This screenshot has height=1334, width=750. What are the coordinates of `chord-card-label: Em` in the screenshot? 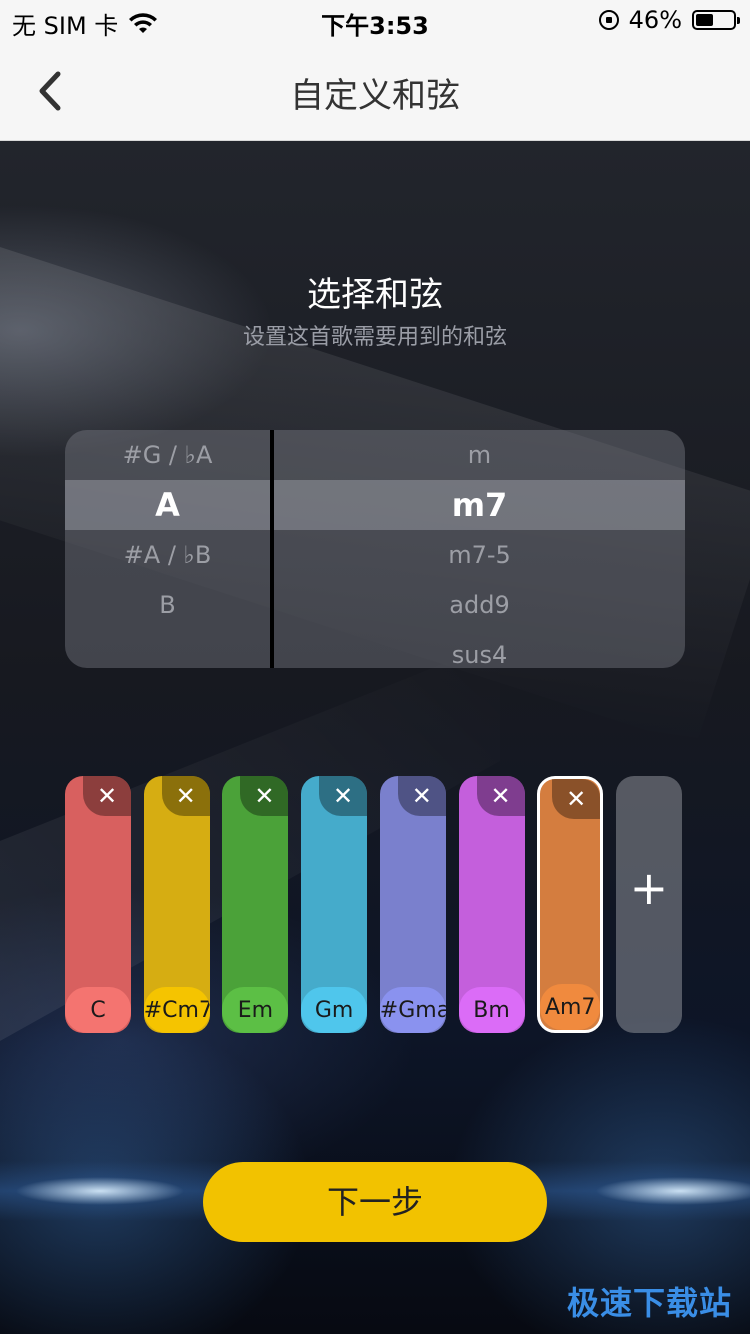 It's located at (255, 1010).